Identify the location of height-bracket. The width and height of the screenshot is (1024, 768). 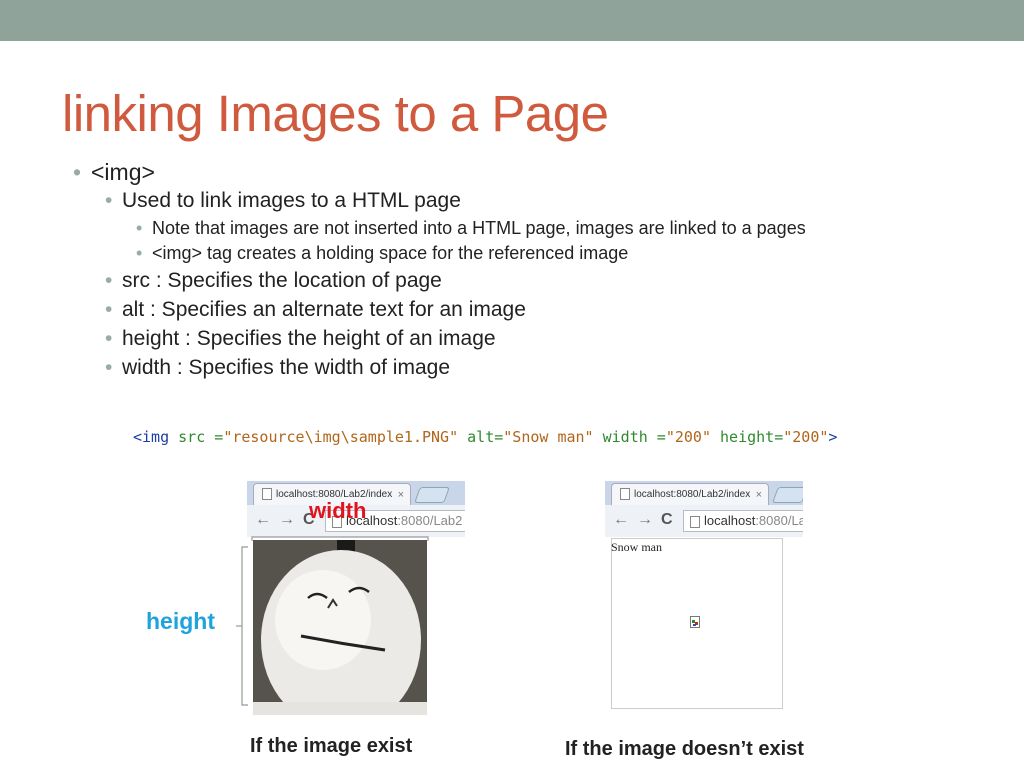
(242, 626).